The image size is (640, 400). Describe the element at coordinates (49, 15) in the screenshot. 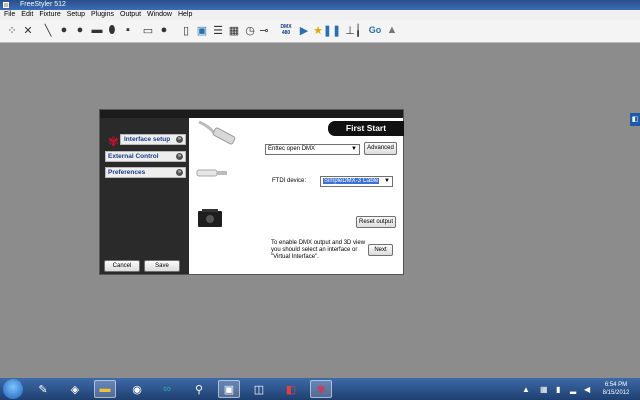

I see `menu-fixture: Fixture` at that location.